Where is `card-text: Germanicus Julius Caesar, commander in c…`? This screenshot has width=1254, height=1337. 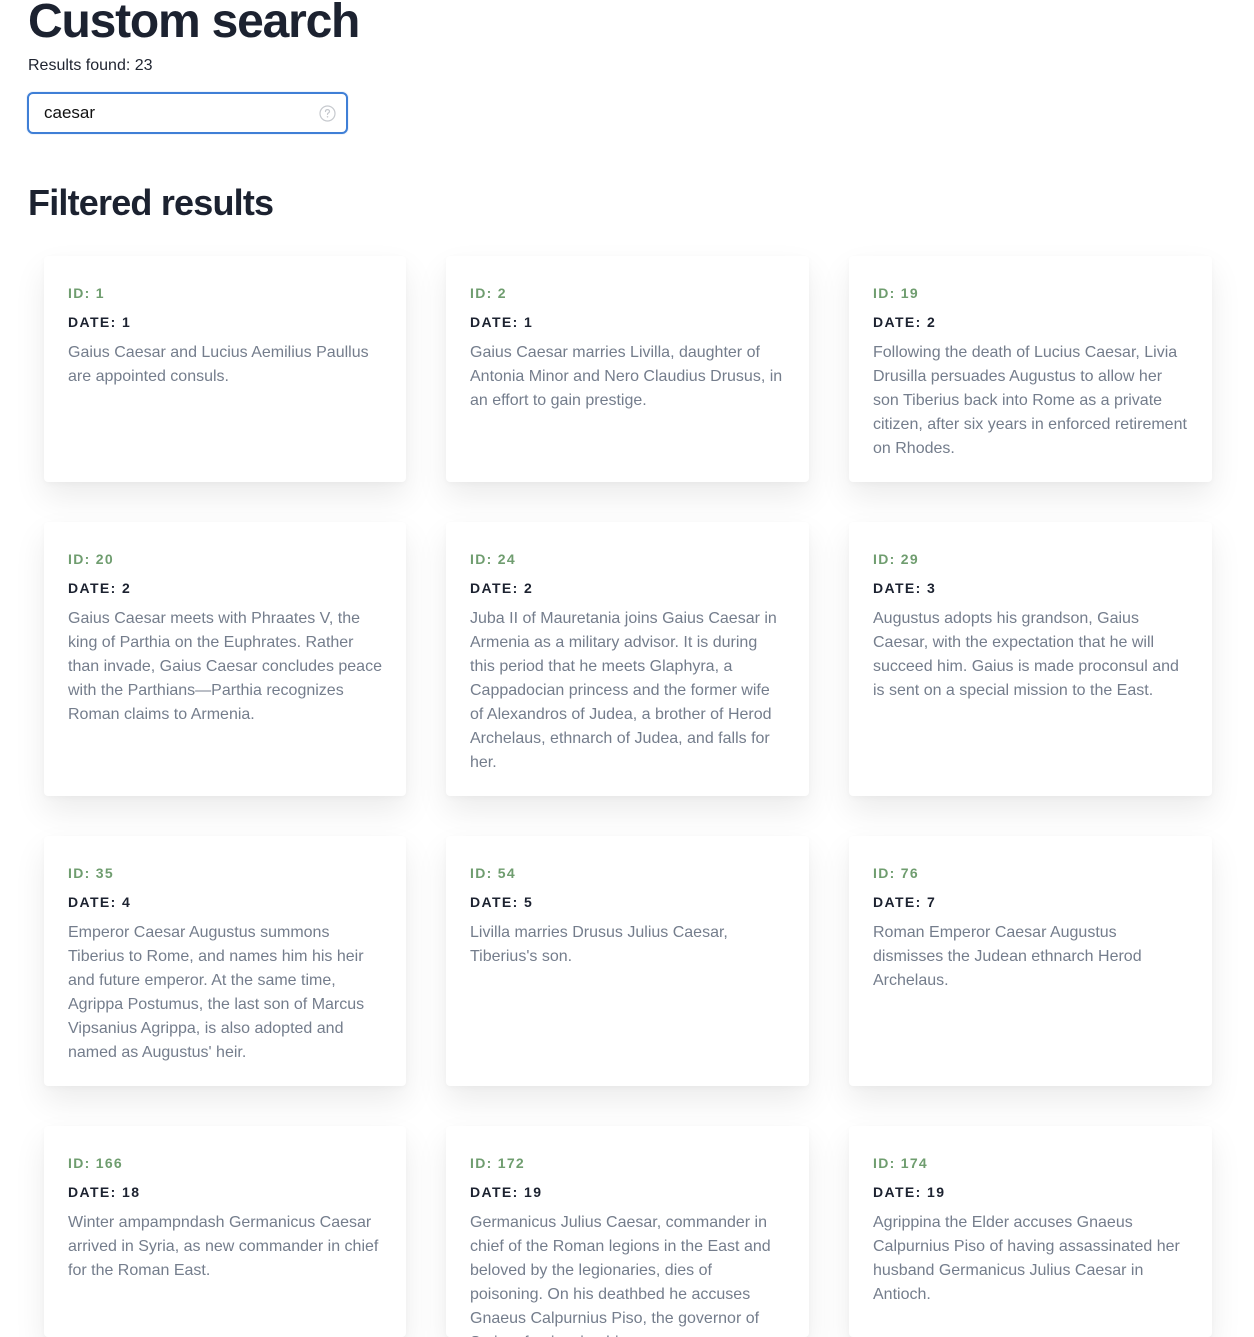 card-text: Germanicus Julius Caesar, commander in c… is located at coordinates (620, 1275).